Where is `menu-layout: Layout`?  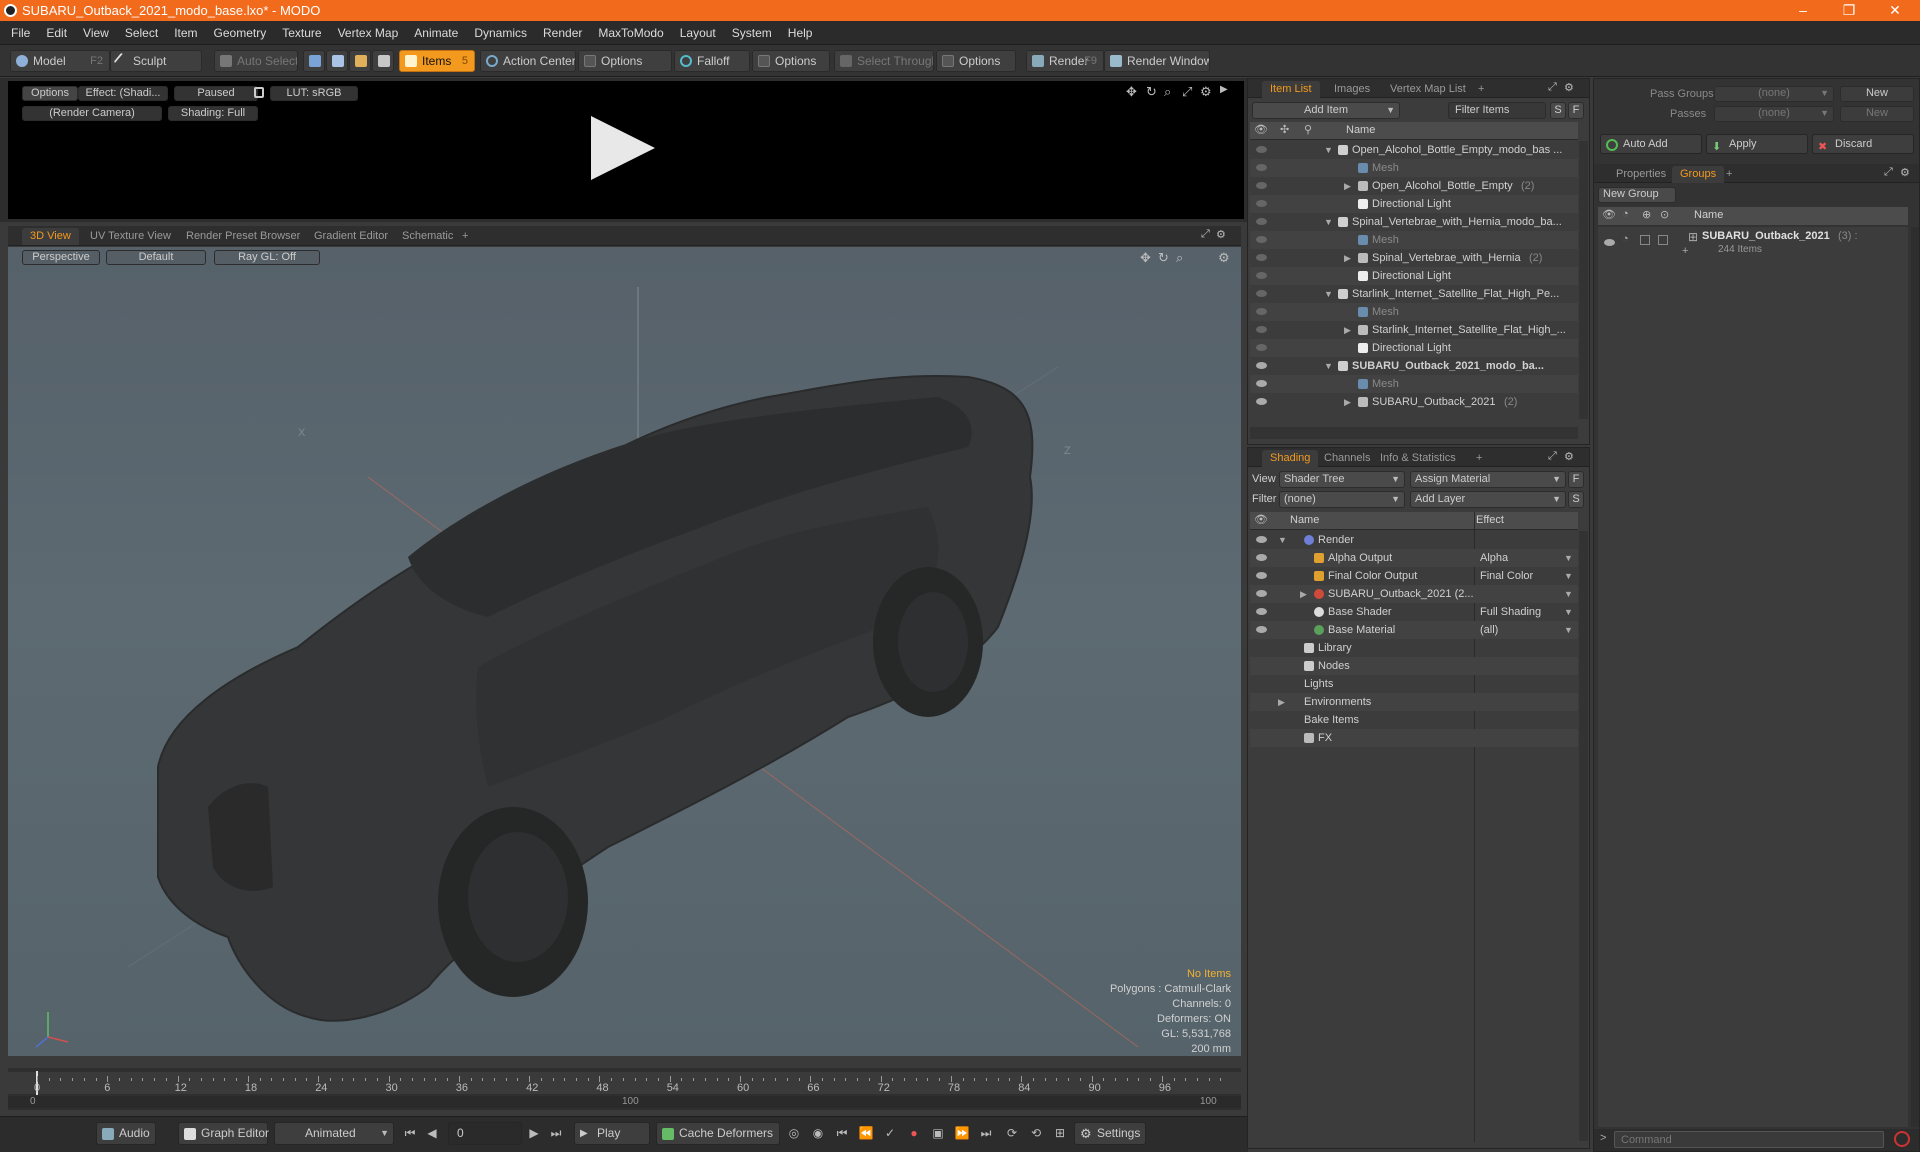 menu-layout: Layout is located at coordinates (698, 33).